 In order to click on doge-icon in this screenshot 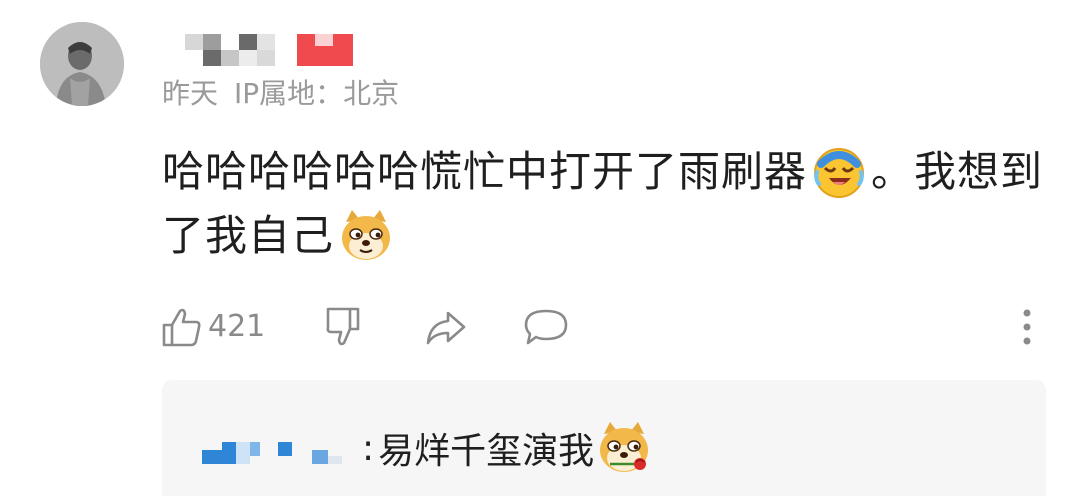, I will do `click(366, 236)`.